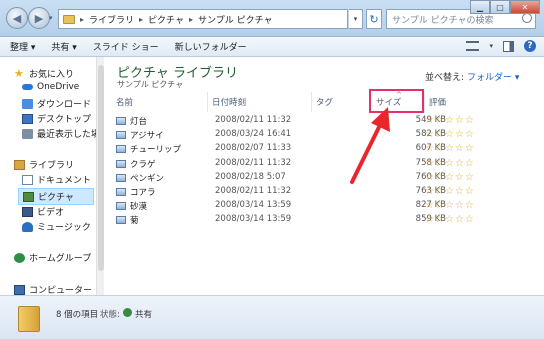  Describe the element at coordinates (51, 18) in the screenshot. I see `recent-pages-dropdown-icon: ▾` at that location.